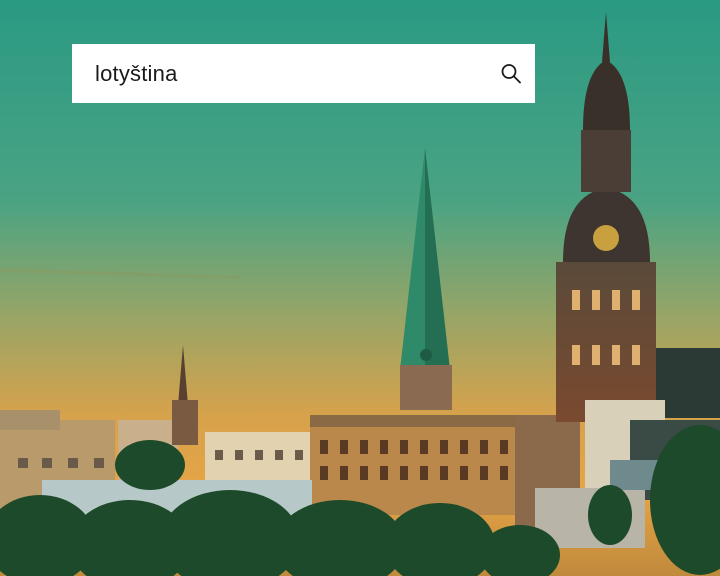 The width and height of the screenshot is (720, 576). What do you see at coordinates (303, 73) in the screenshot?
I see `search-box: lotyština` at bounding box center [303, 73].